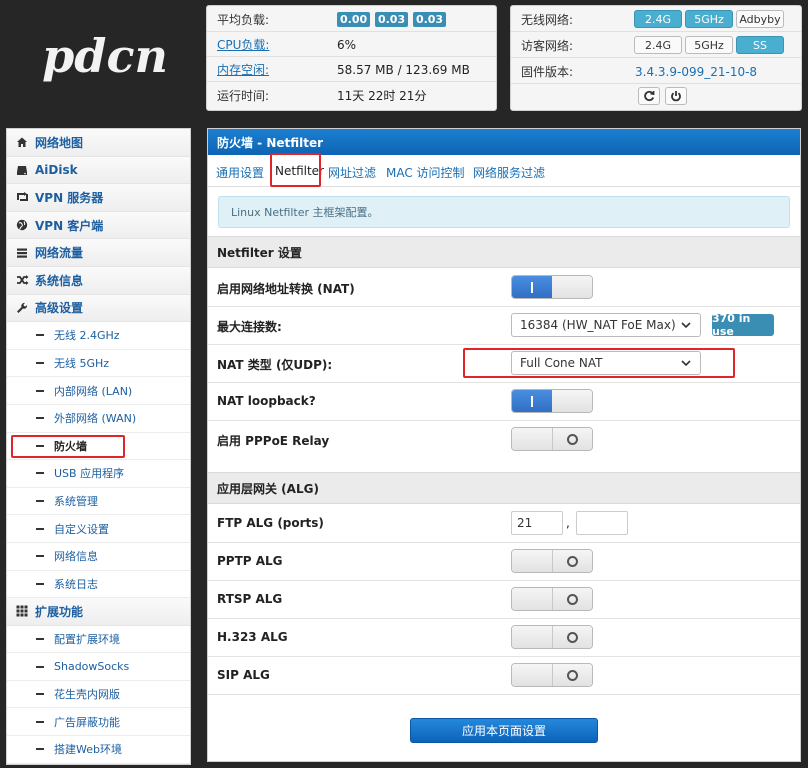 The height and width of the screenshot is (768, 808). I want to click on cpu-load-value: 6%, so click(347, 44).